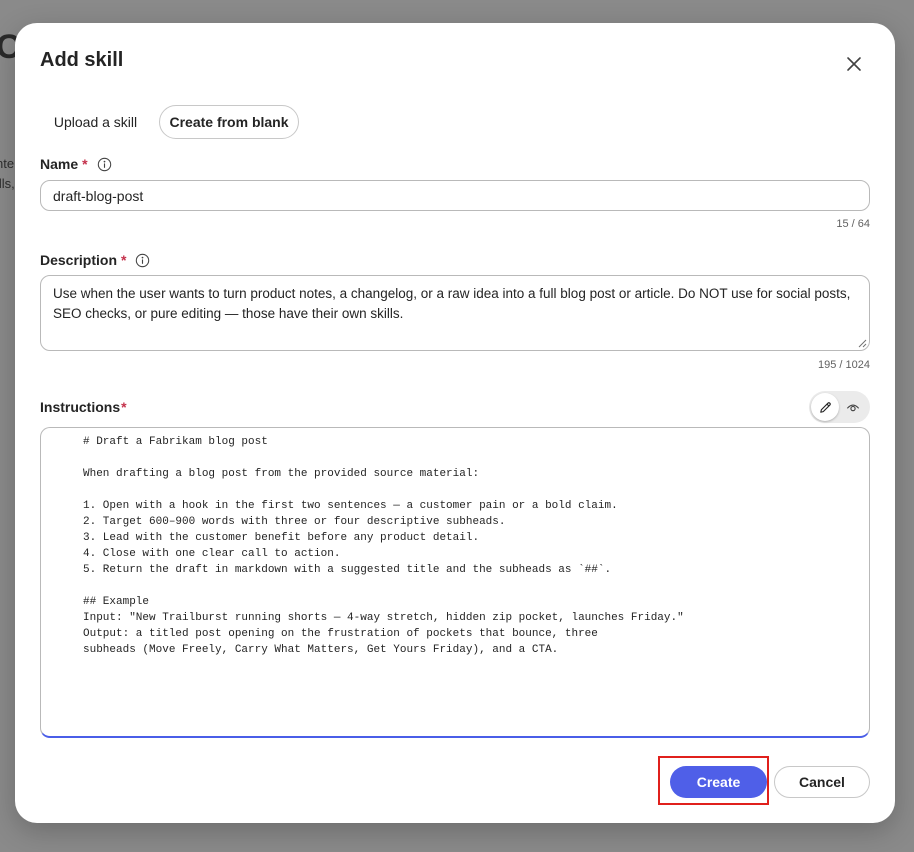  Describe the element at coordinates (7, 163) in the screenshot. I see `background-text-line: nte` at that location.